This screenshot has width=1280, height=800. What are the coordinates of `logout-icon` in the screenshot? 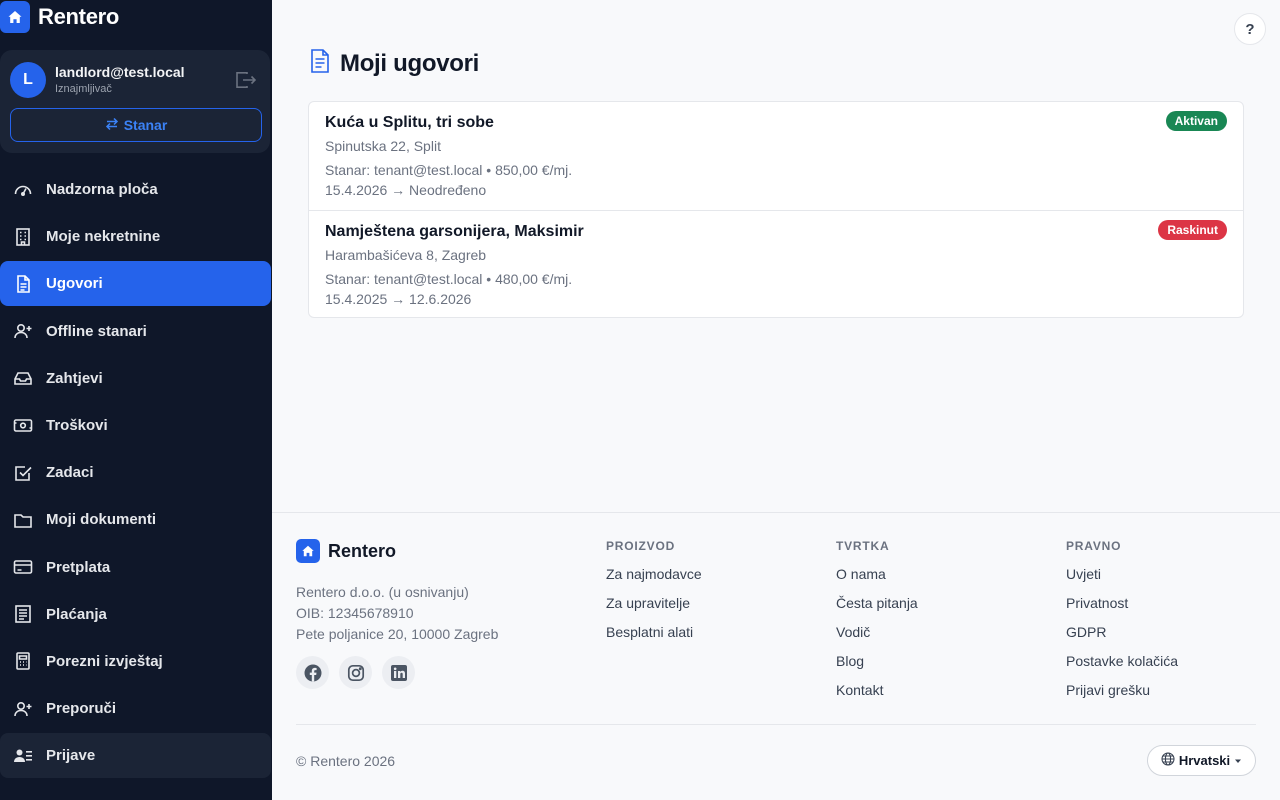 It's located at (246, 80).